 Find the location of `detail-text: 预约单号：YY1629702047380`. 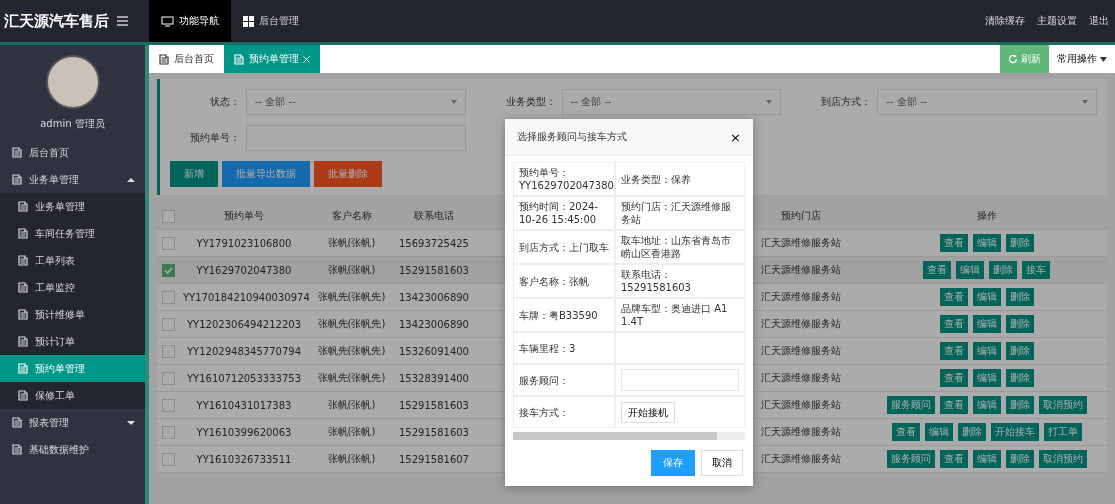

detail-text: 预约单号：YY1629702047380 is located at coordinates (566, 179).